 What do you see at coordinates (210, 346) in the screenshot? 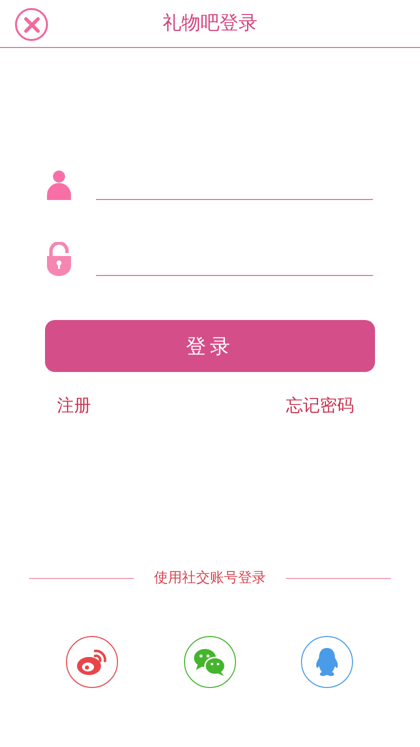
I see `login-button: 登录` at bounding box center [210, 346].